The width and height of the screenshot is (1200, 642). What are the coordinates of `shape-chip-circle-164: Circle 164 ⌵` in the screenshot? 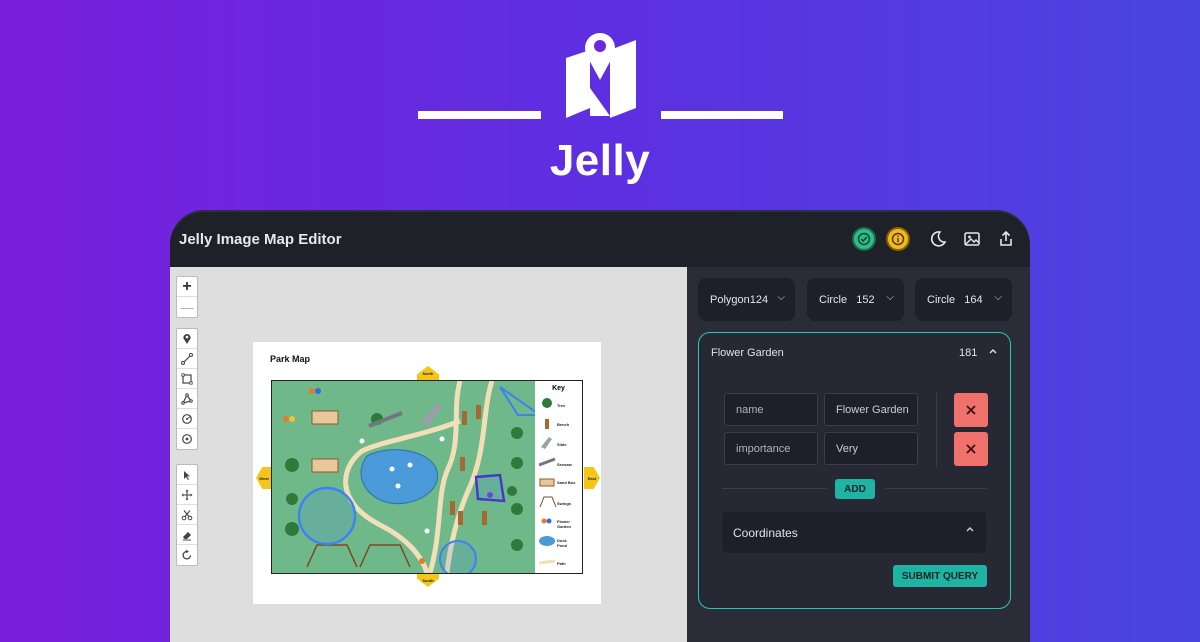 It's located at (963, 299).